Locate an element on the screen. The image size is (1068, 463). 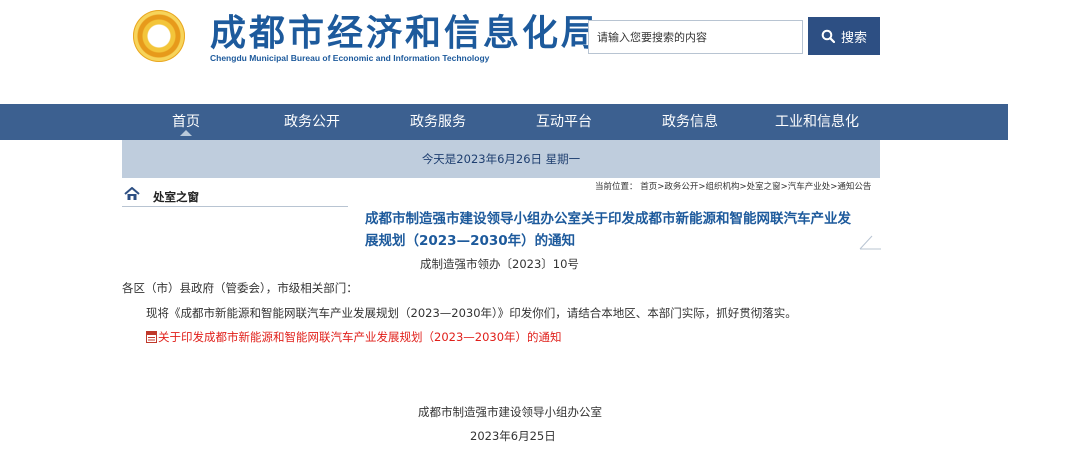
nav-item-interactive-platform: 互动平台 is located at coordinates (564, 122).